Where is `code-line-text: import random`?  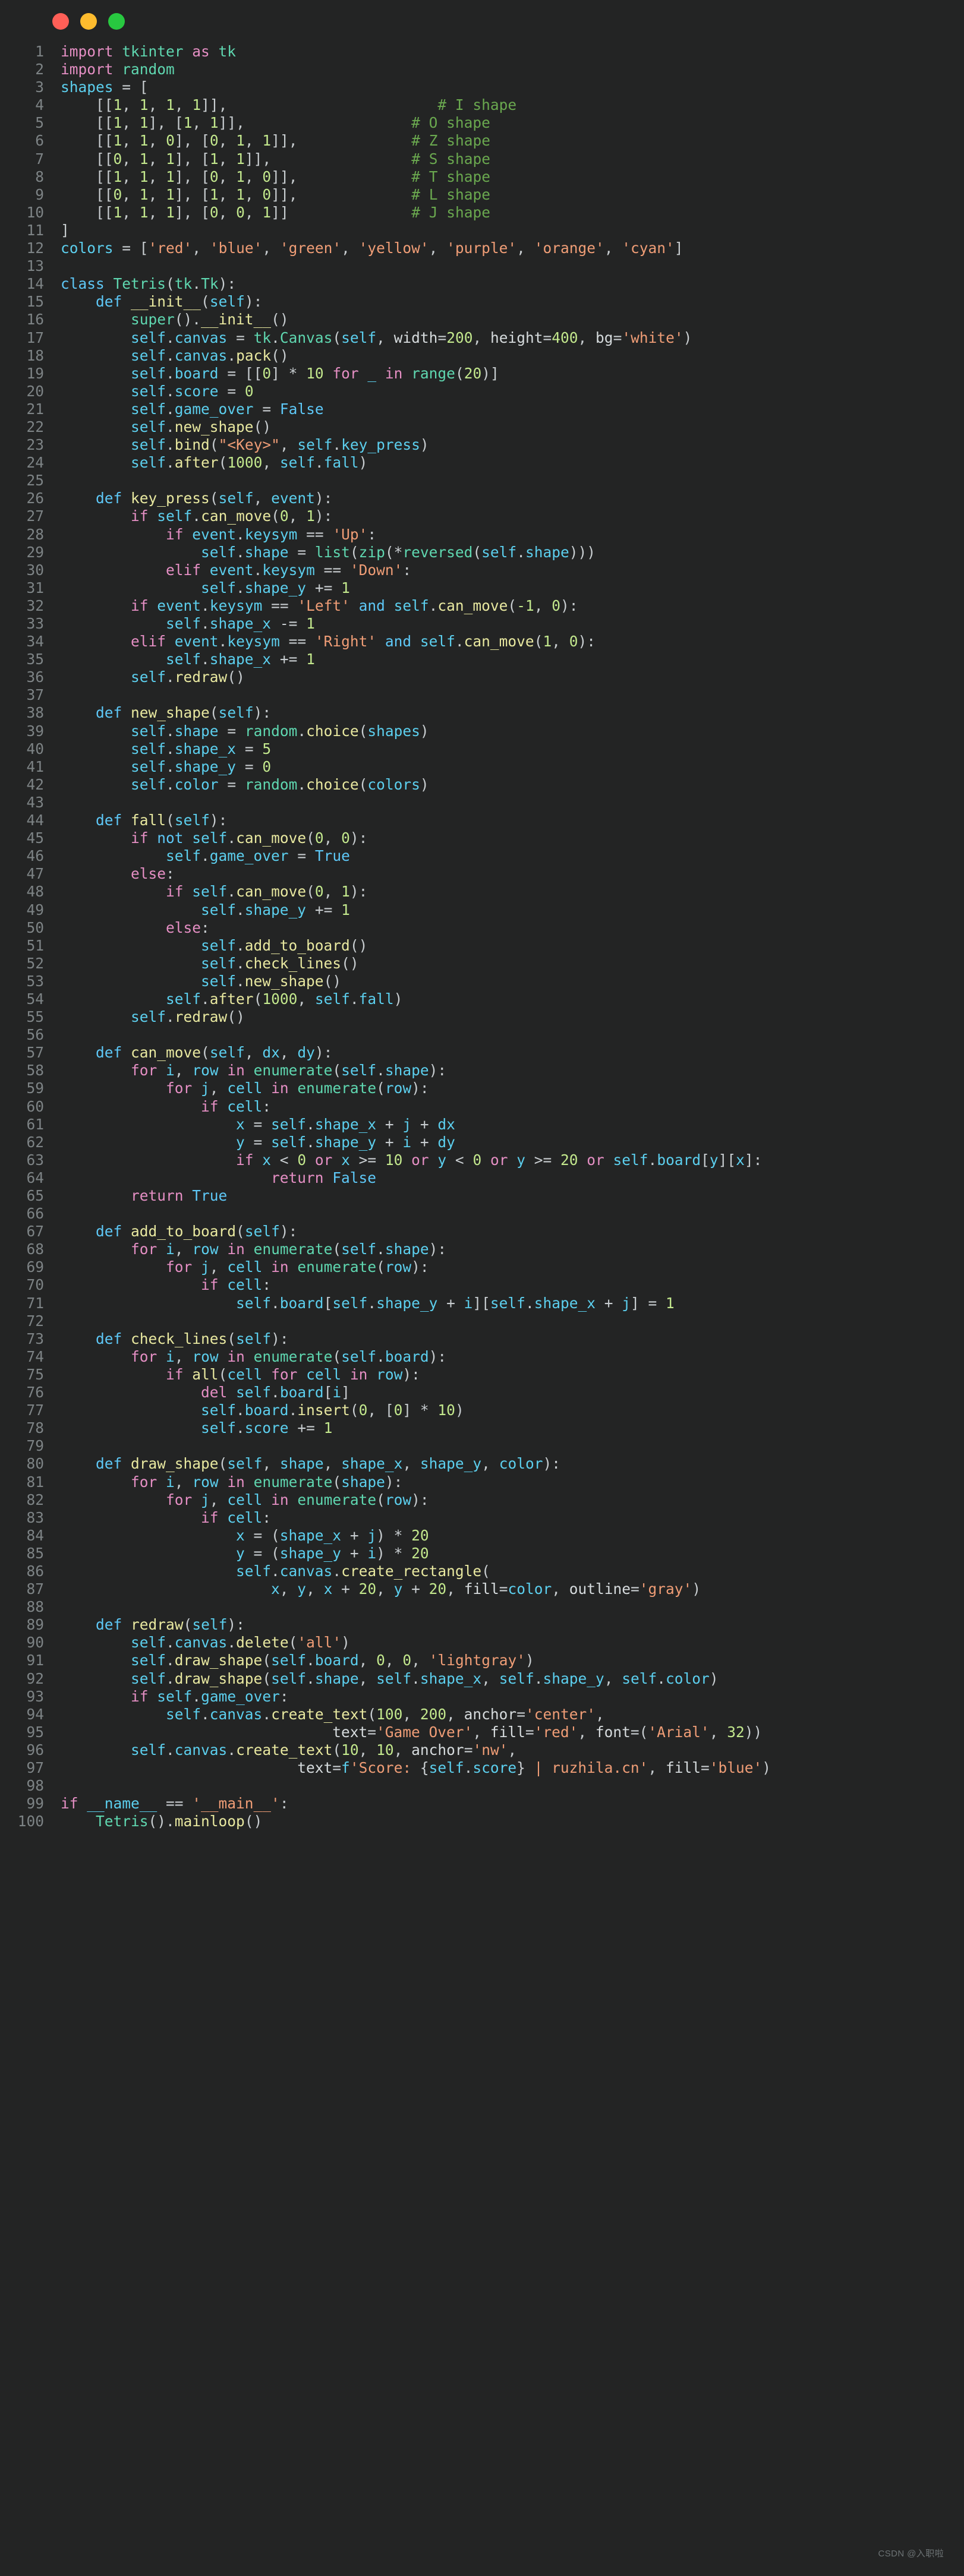 code-line-text: import random is located at coordinates (118, 69).